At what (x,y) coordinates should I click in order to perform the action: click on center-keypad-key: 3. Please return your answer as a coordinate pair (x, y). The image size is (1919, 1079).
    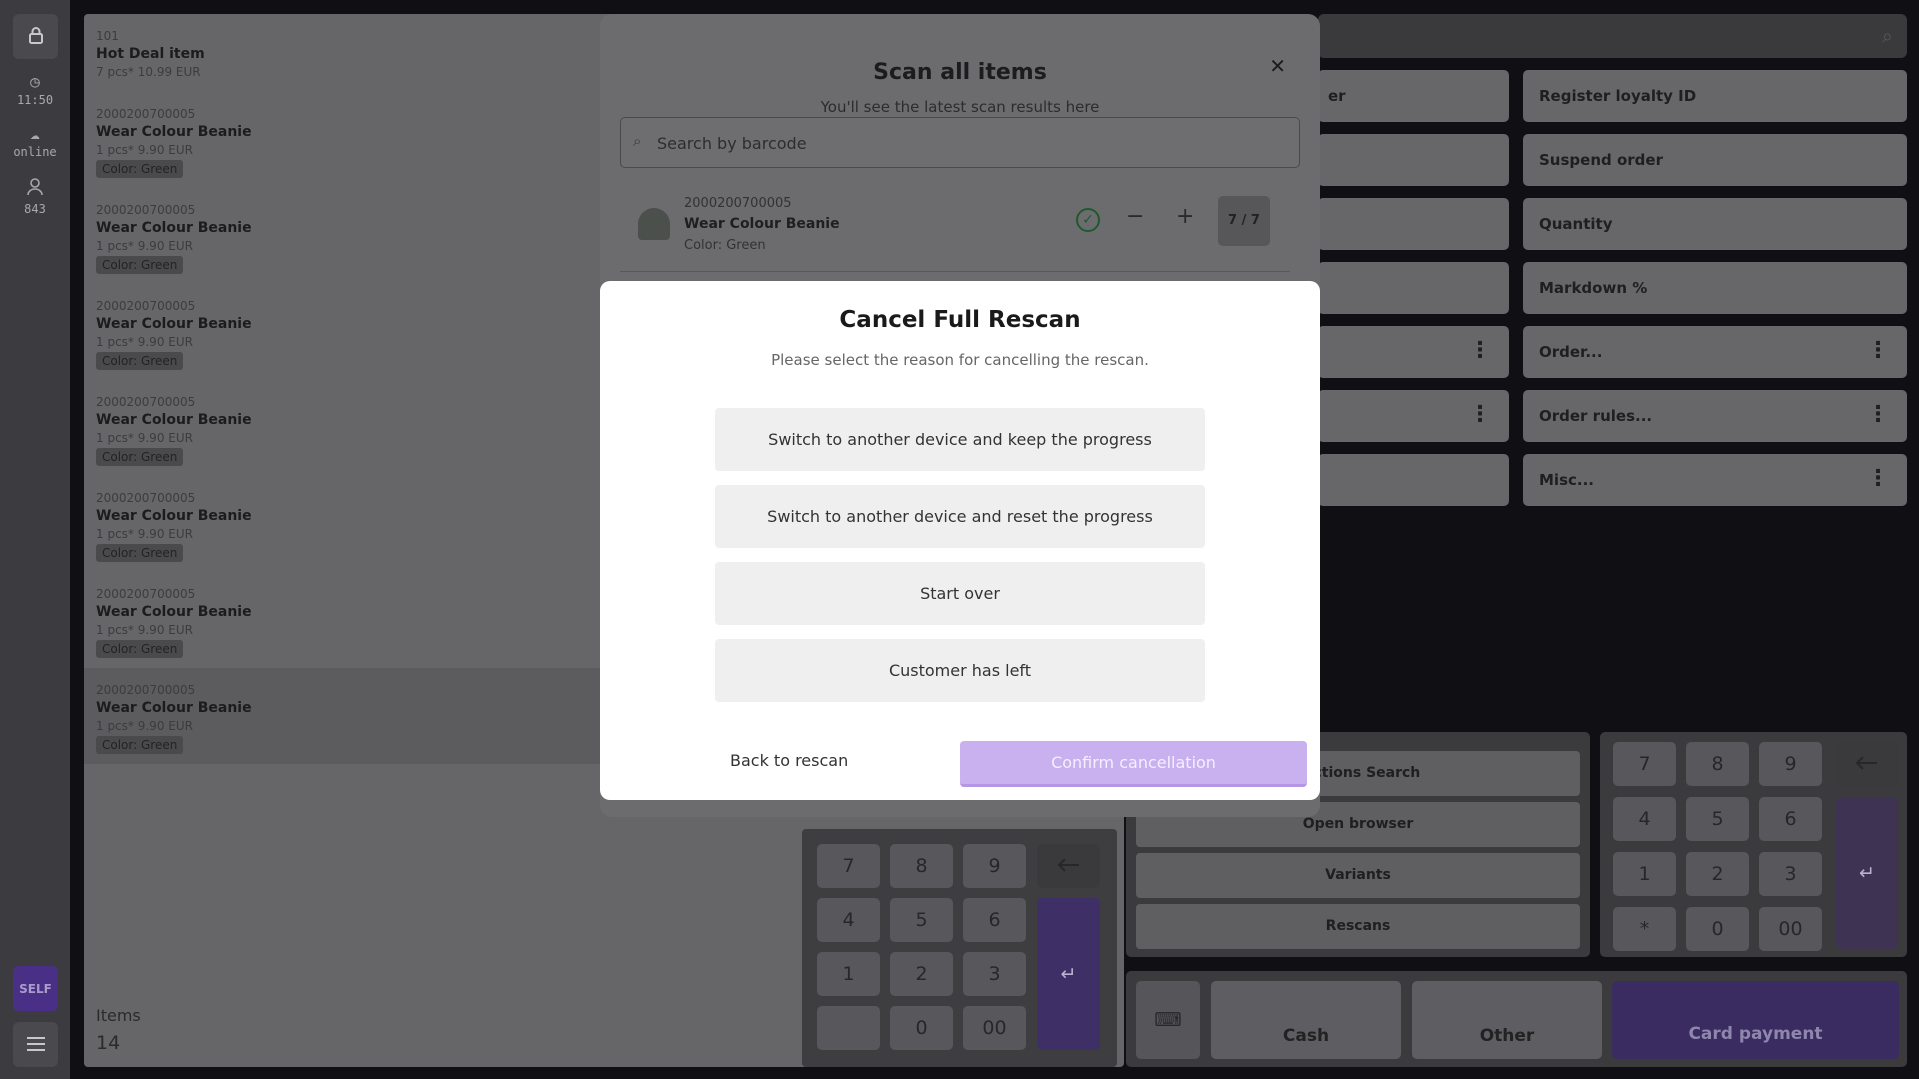
    Looking at the image, I should click on (994, 974).